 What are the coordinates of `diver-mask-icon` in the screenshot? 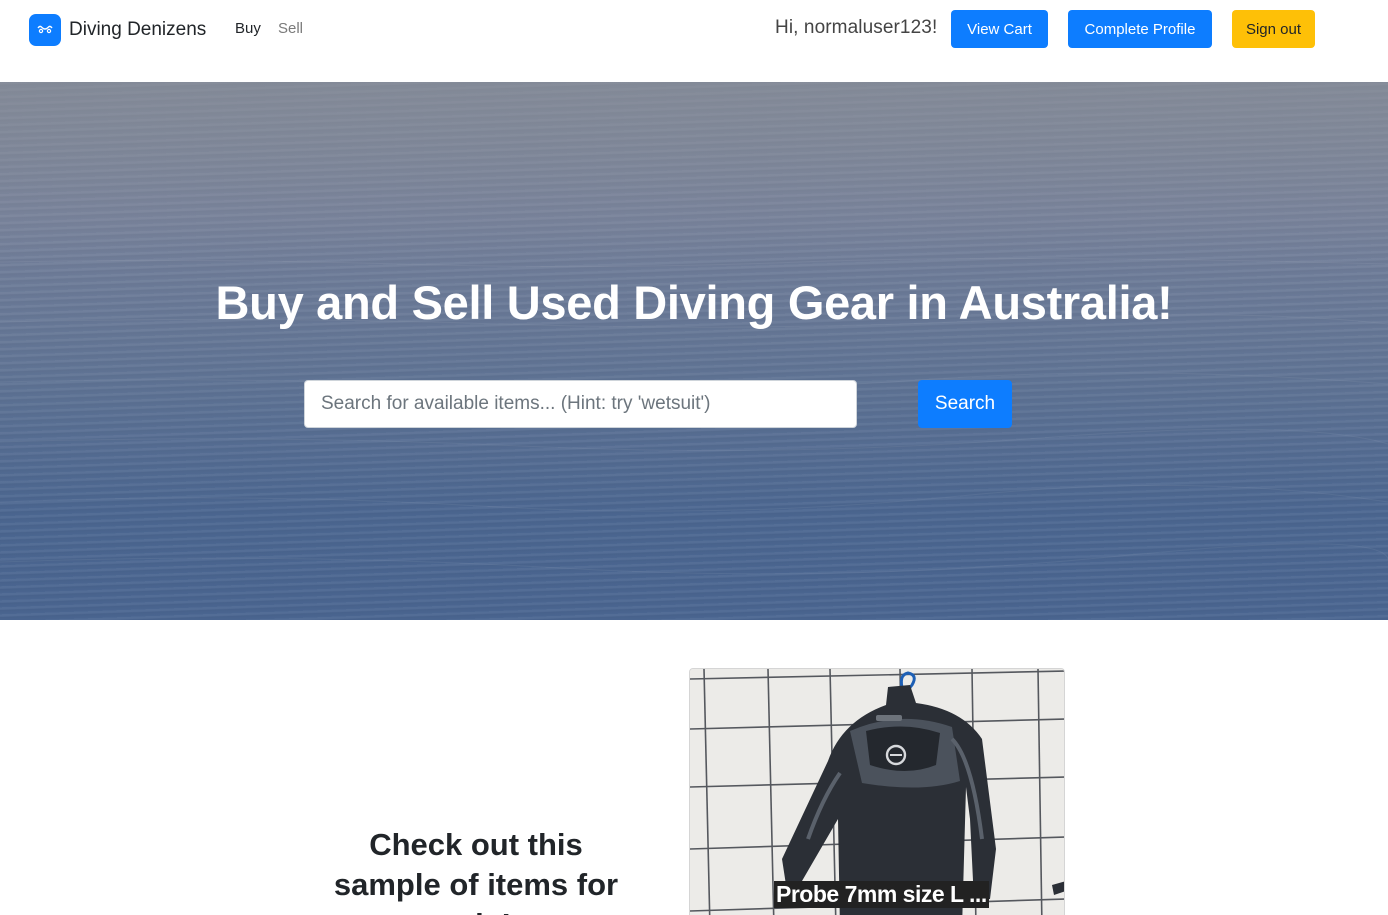 It's located at (45, 29).